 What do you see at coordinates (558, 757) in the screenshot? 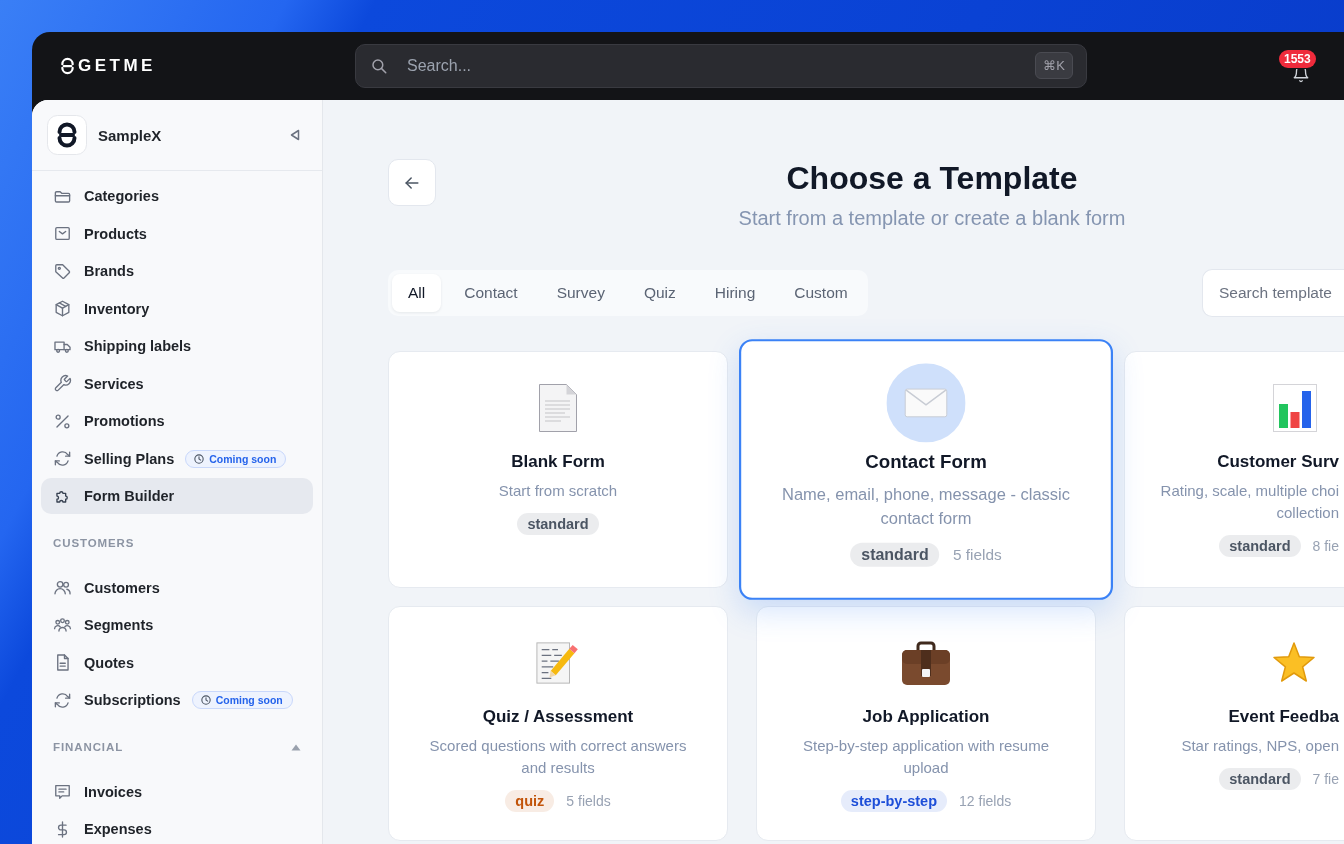
I see `template-description: Scored questions with correct answers and results` at bounding box center [558, 757].